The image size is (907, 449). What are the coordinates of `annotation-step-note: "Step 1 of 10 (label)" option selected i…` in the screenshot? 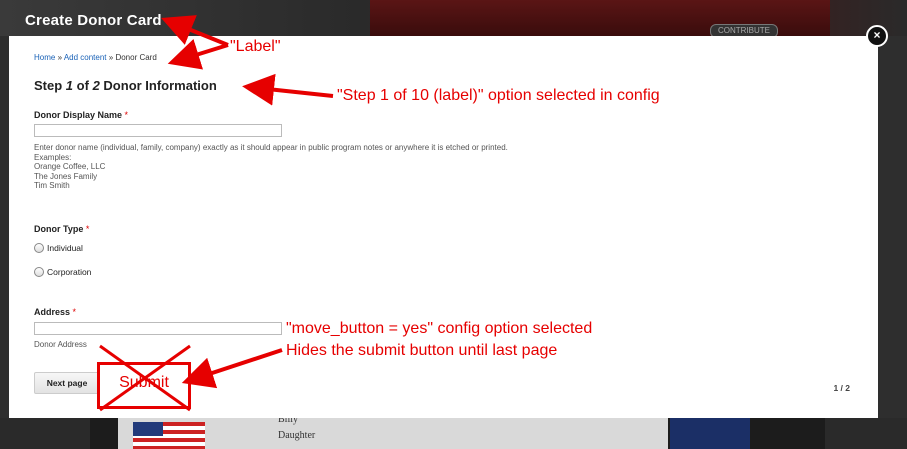 It's located at (498, 95).